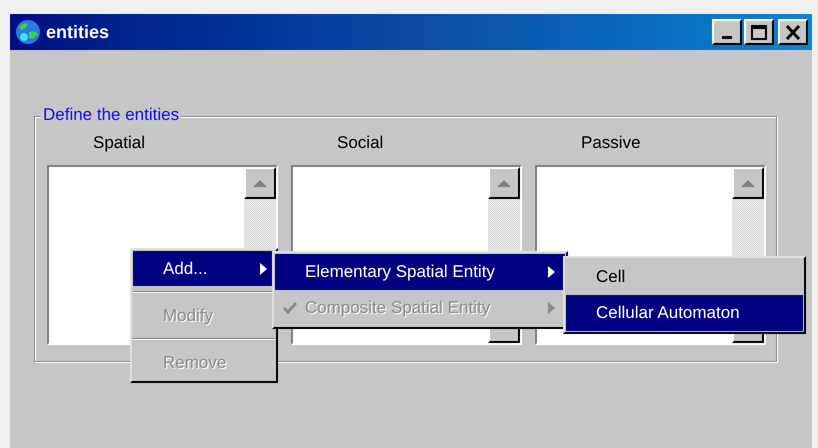 The height and width of the screenshot is (448, 818). I want to click on list-header: Spatial, so click(119, 143).